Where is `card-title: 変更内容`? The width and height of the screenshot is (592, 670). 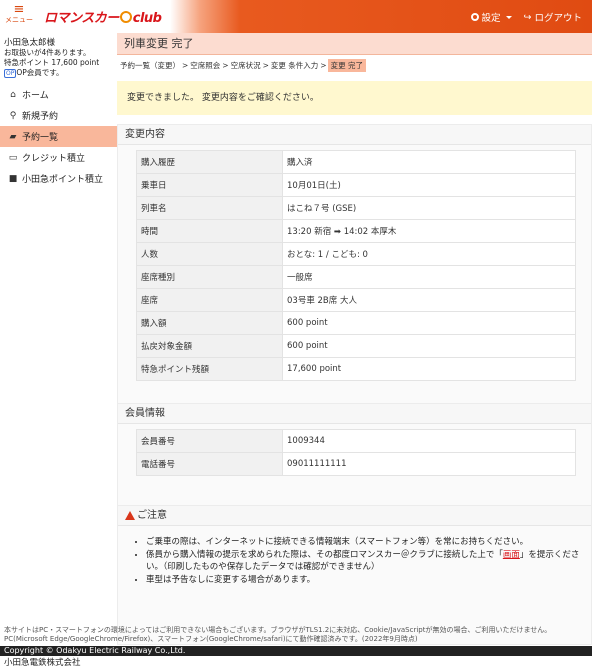 card-title: 変更内容 is located at coordinates (354, 135).